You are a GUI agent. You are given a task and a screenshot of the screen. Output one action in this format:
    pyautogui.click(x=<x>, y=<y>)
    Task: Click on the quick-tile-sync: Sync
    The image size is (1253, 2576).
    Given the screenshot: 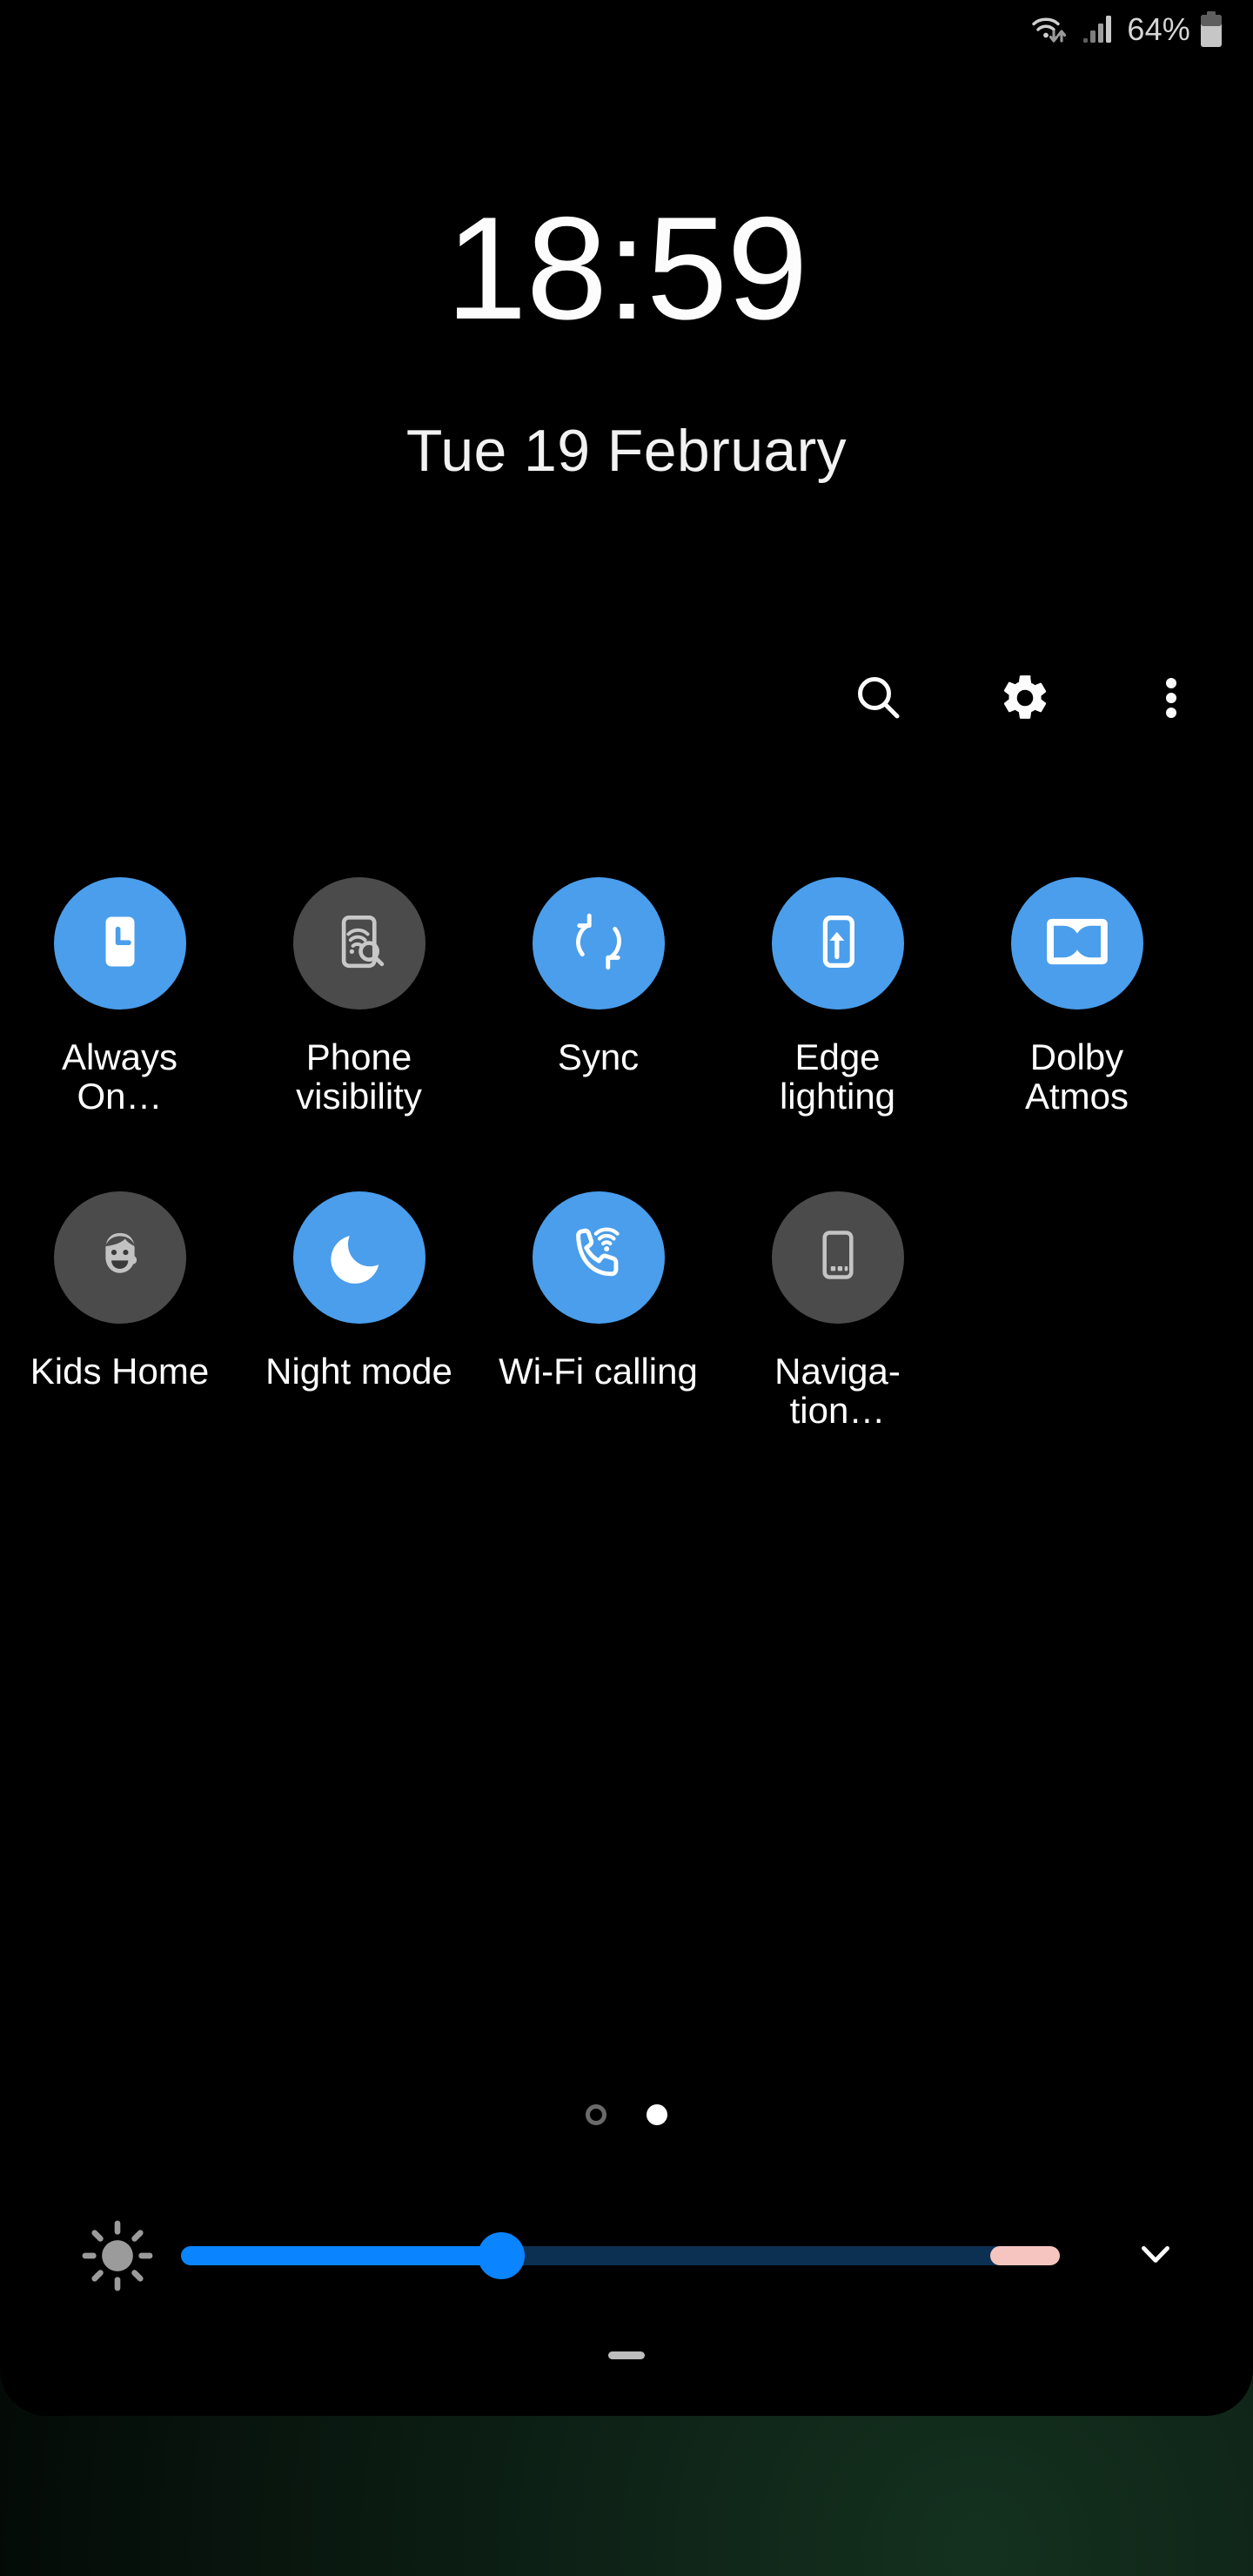 What is the action you would take?
    pyautogui.click(x=598, y=997)
    